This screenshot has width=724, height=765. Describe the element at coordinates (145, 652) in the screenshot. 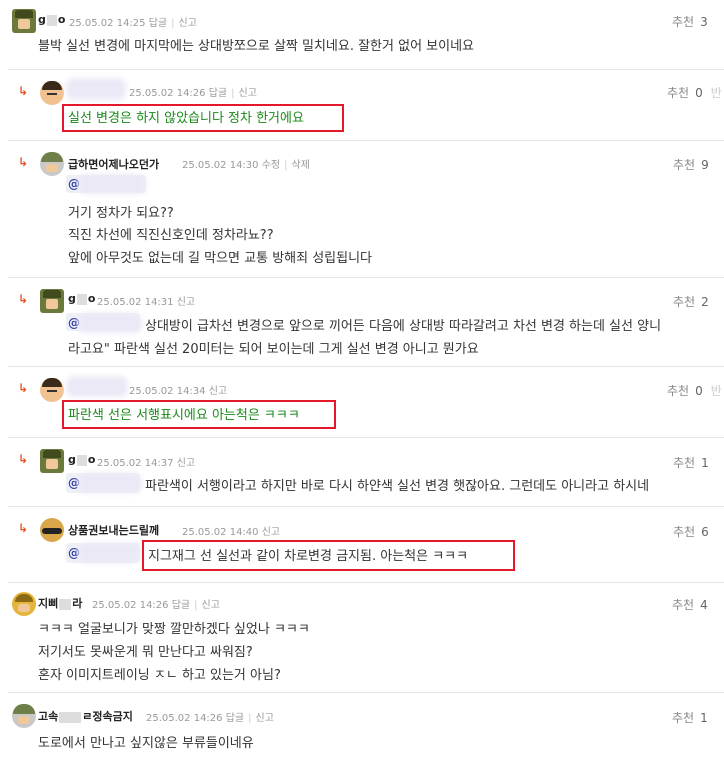

I see `comment-text: 저기서도 못싸운게 뭐 만난다고 싸워짐?` at that location.